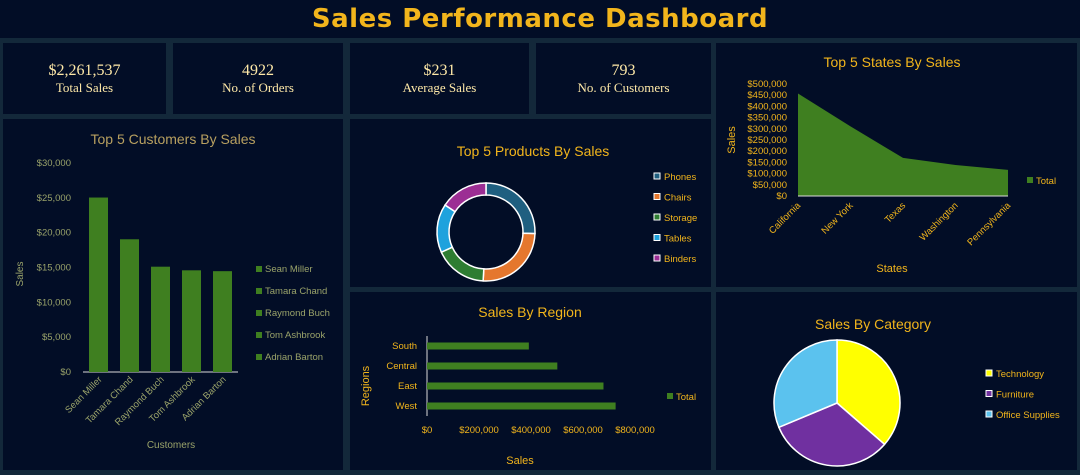  What do you see at coordinates (1028, 415) in the screenshot?
I see `legend-label: Office Supplies` at bounding box center [1028, 415].